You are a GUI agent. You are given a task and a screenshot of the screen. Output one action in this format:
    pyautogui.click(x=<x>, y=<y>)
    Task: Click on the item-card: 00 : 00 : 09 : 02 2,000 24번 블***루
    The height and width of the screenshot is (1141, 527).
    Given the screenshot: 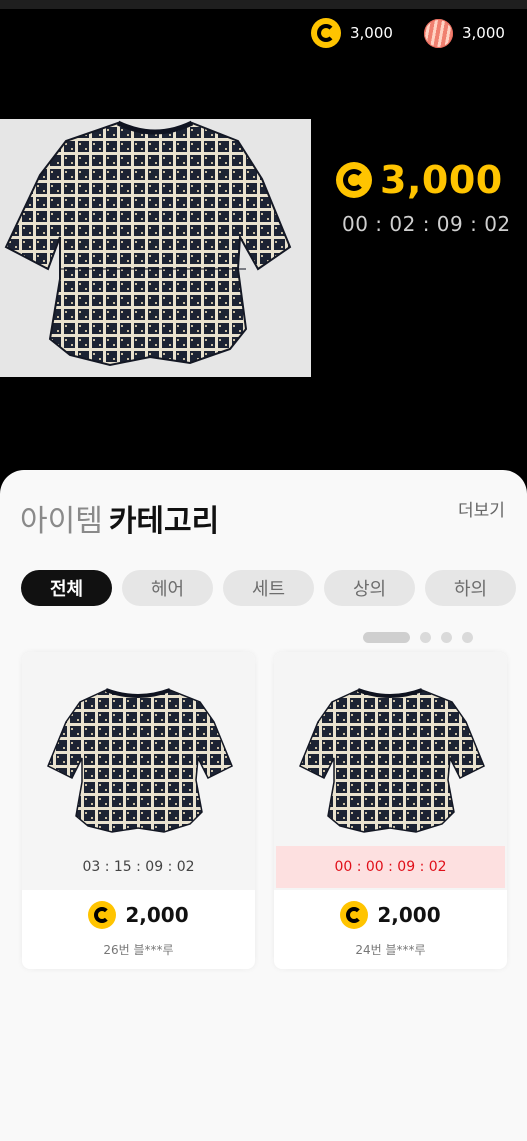 What is the action you would take?
    pyautogui.click(x=390, y=810)
    